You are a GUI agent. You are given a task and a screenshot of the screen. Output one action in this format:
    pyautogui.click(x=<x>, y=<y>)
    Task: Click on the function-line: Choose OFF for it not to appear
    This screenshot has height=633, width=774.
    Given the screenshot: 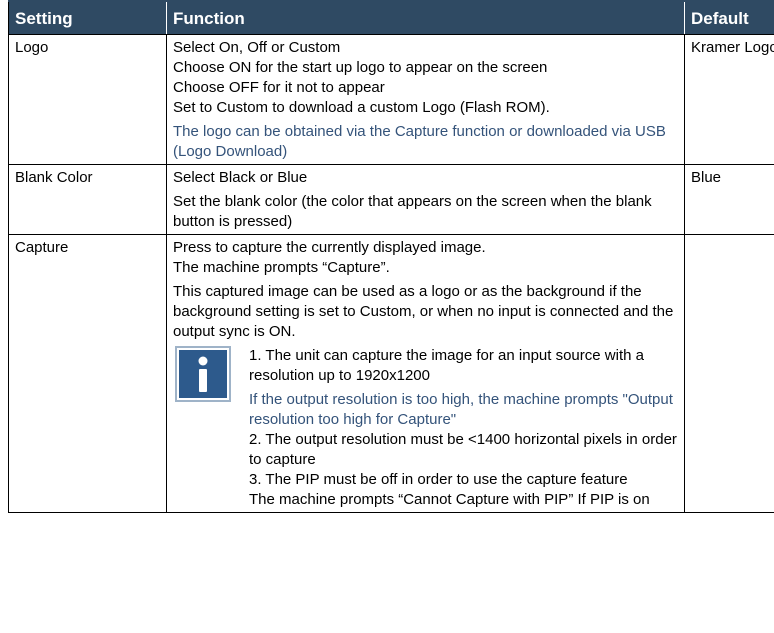 What is the action you would take?
    pyautogui.click(x=279, y=87)
    